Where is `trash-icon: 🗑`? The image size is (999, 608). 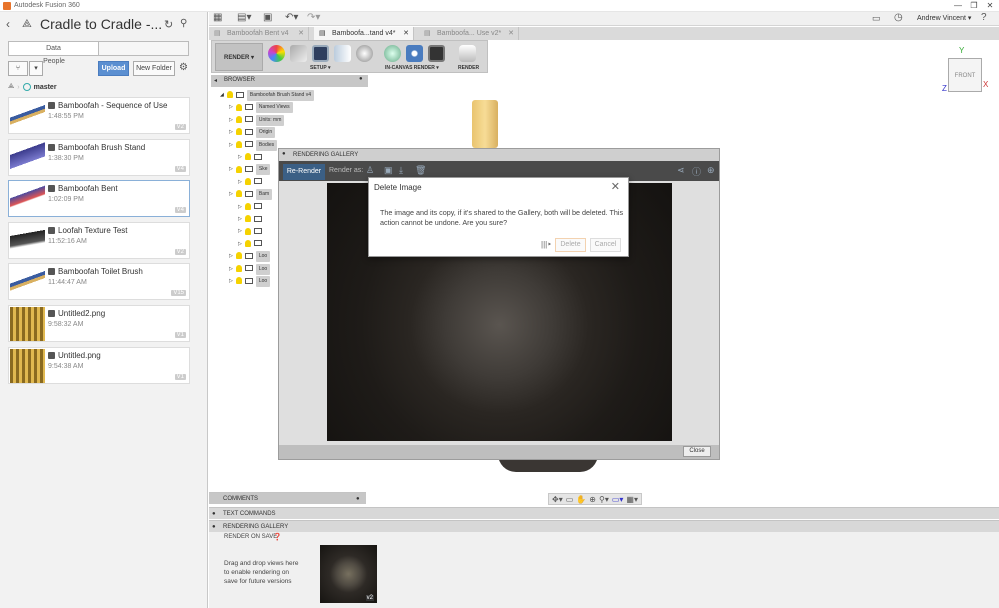
trash-icon: 🗑 is located at coordinates (420, 170).